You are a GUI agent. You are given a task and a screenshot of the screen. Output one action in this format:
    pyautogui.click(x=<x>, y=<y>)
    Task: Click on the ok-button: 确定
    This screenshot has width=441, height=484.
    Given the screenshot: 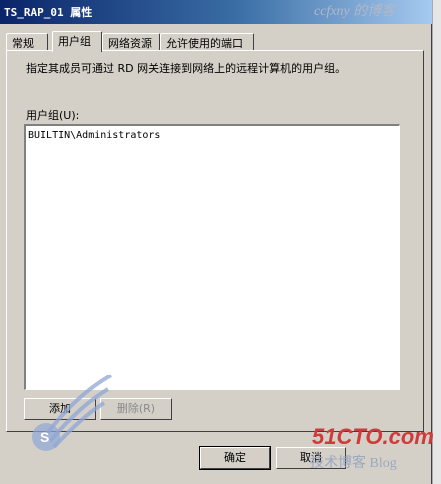 What is the action you would take?
    pyautogui.click(x=235, y=458)
    